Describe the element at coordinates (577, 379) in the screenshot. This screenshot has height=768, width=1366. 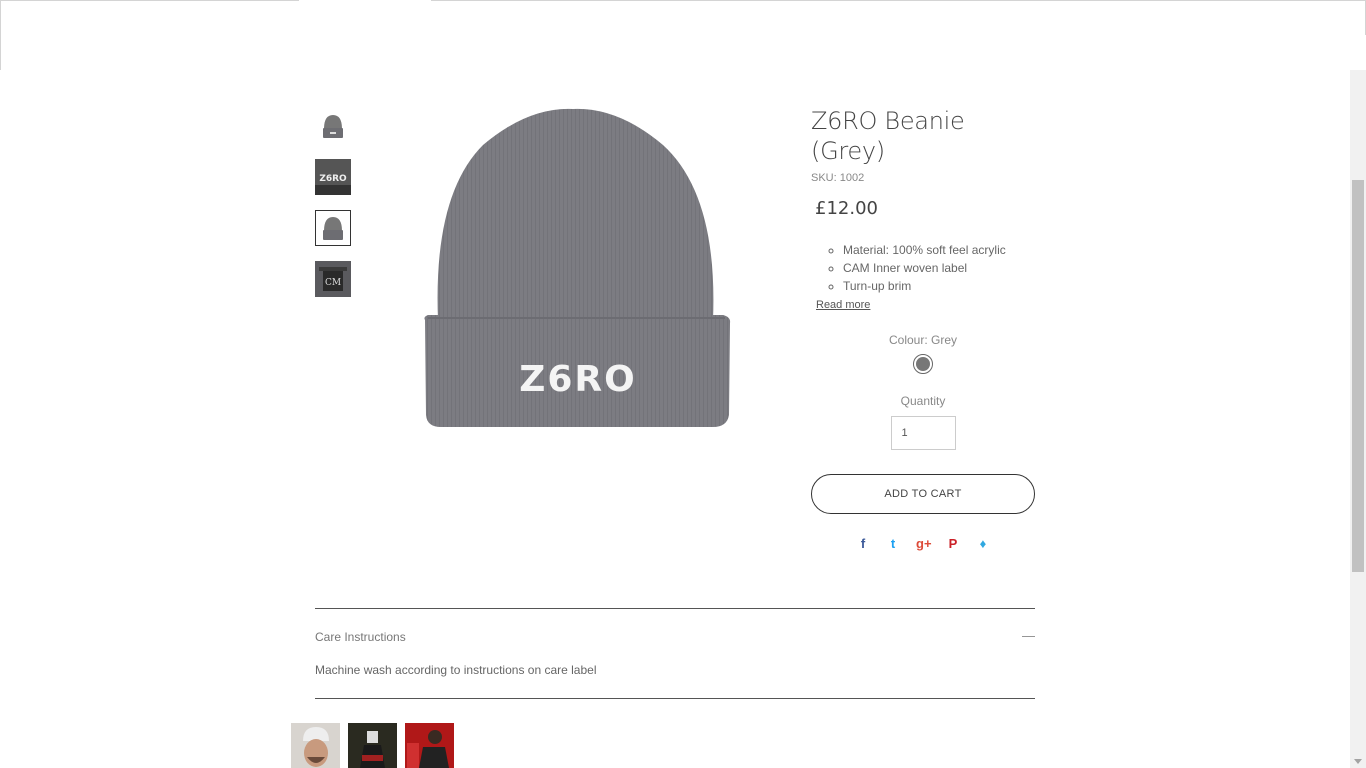
I see `beanie-logo-text: Z6RO` at that location.